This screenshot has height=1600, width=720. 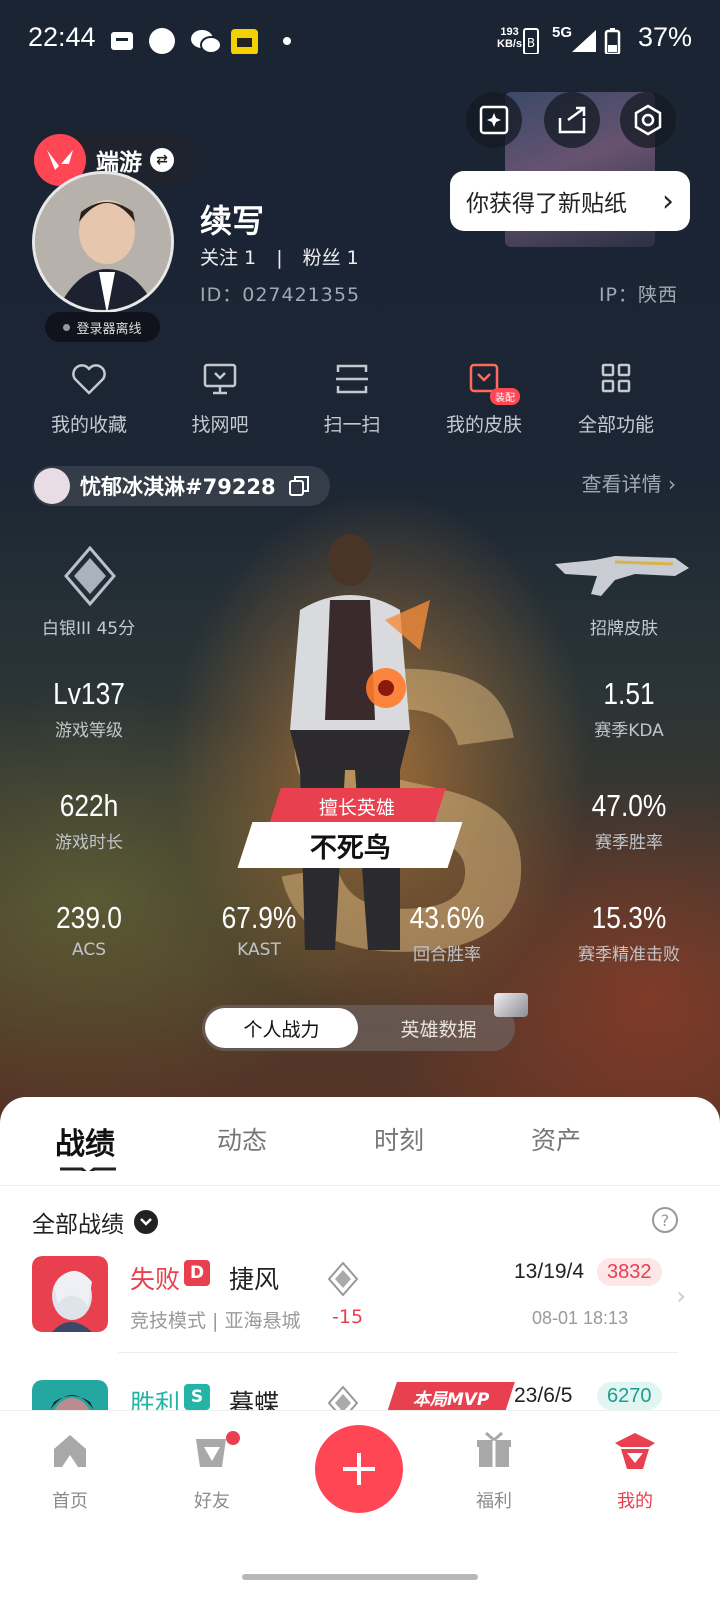 What do you see at coordinates (90, 576) in the screenshot?
I see `rank-silver-icon` at bounding box center [90, 576].